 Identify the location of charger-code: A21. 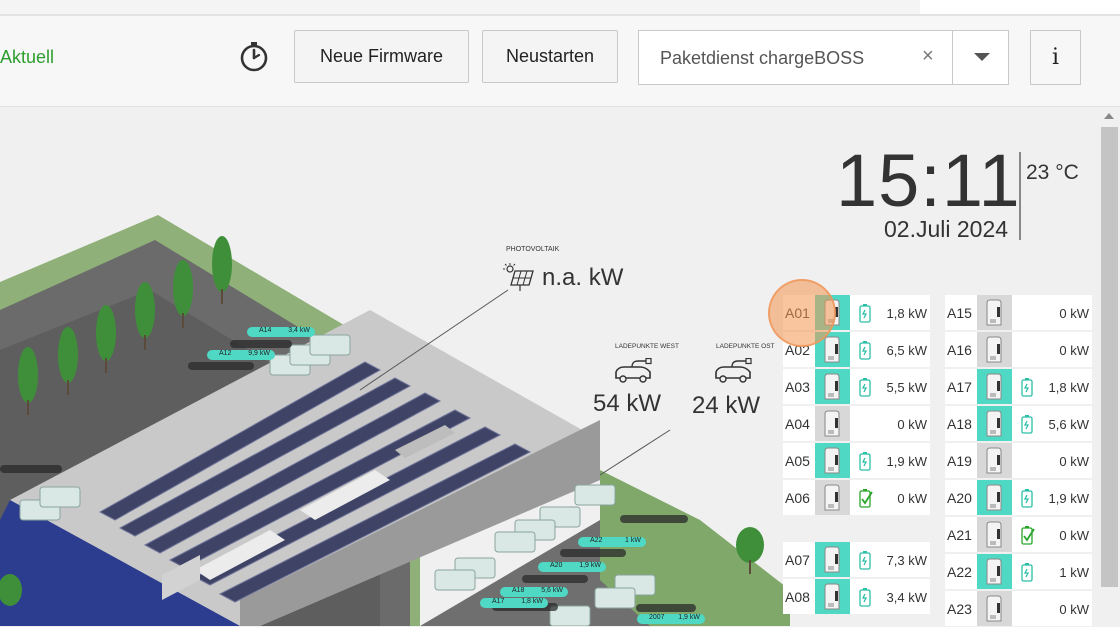
(959, 535).